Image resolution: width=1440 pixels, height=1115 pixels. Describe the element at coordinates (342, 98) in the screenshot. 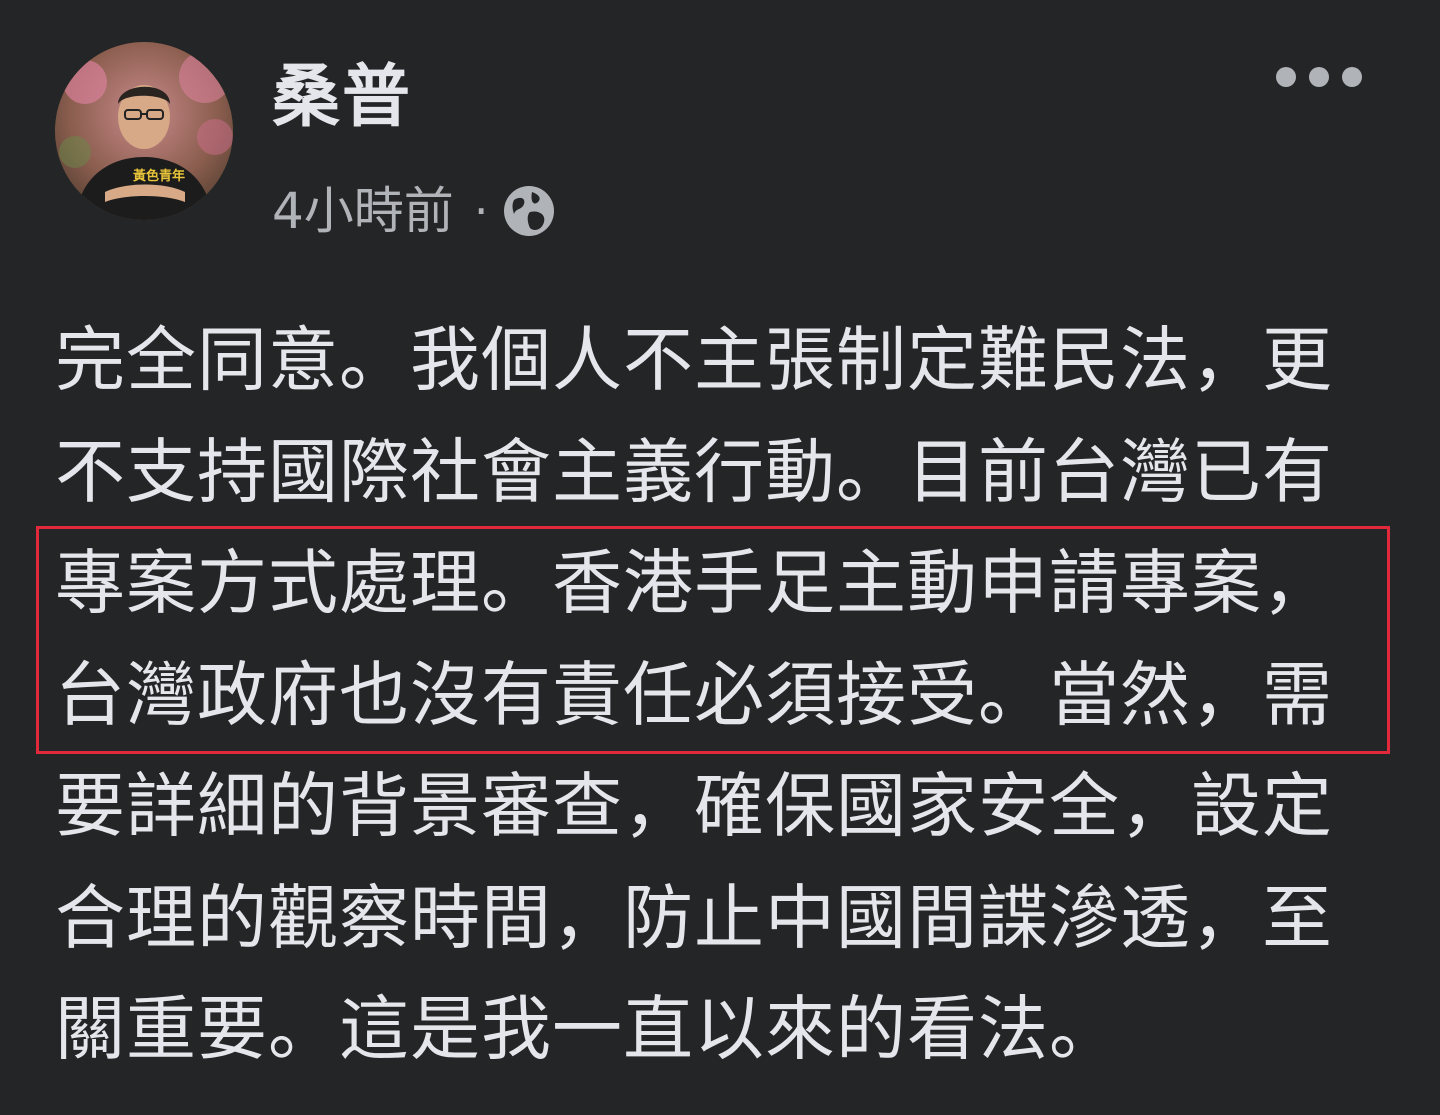

I see `author-name: 桑普` at that location.